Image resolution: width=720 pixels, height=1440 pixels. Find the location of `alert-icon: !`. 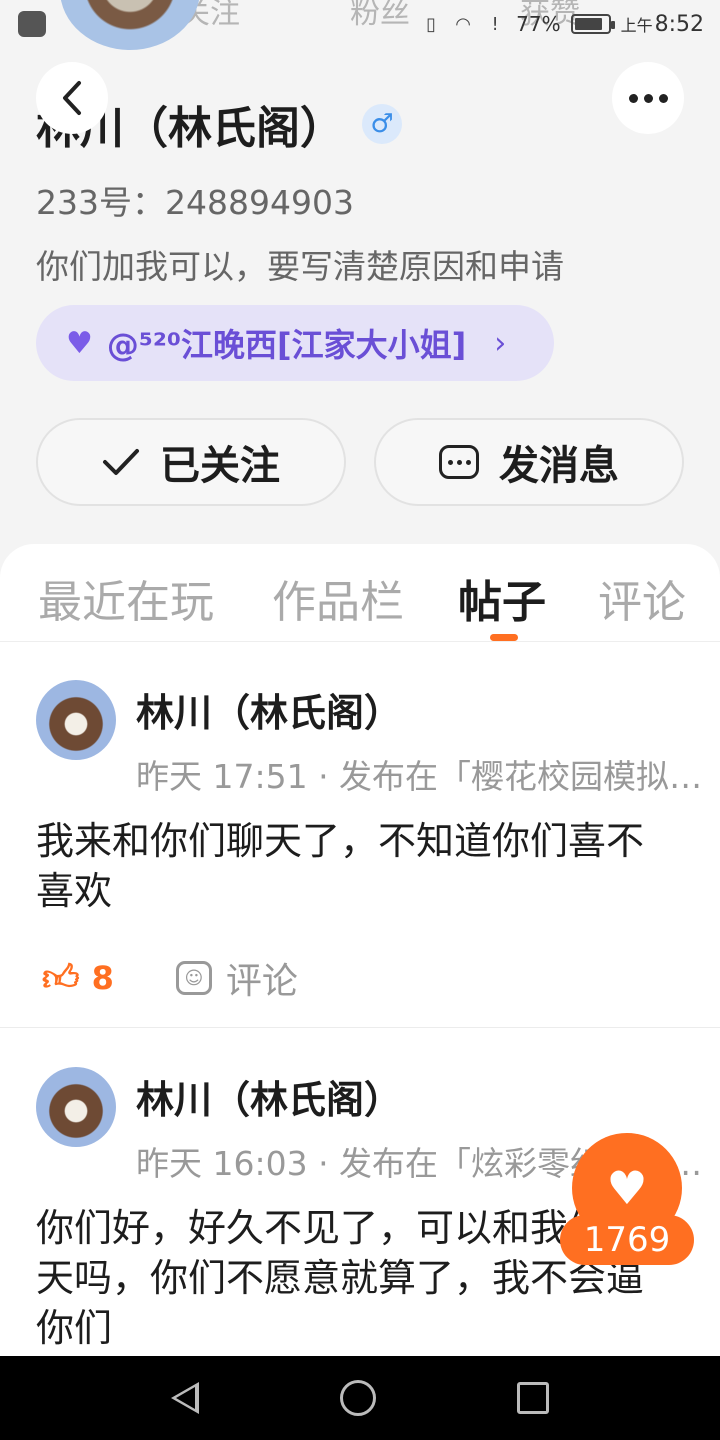

alert-icon: ! is located at coordinates (495, 24).